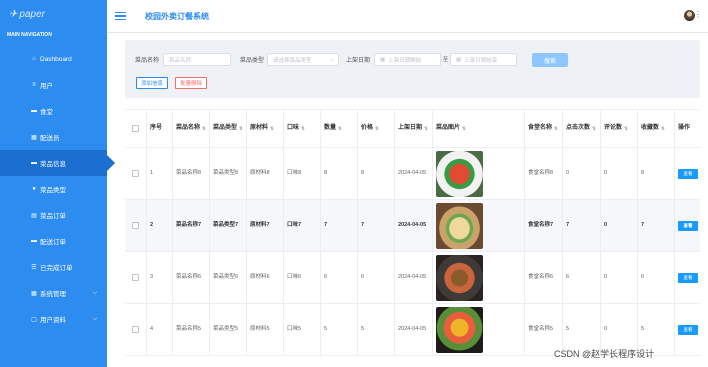  Describe the element at coordinates (410, 127) in the screenshot. I see `col-header-label: 上架日期` at that location.